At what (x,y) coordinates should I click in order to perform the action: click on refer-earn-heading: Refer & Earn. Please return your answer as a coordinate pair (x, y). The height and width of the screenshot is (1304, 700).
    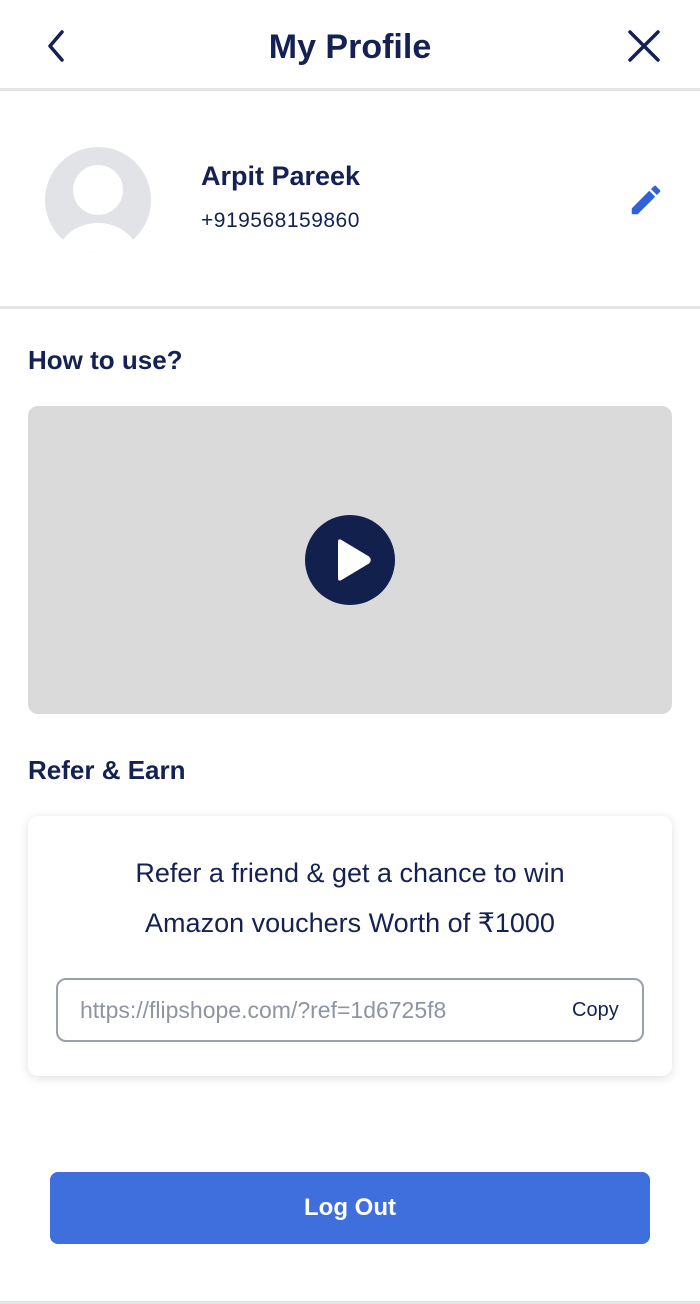
    Looking at the image, I should click on (107, 770).